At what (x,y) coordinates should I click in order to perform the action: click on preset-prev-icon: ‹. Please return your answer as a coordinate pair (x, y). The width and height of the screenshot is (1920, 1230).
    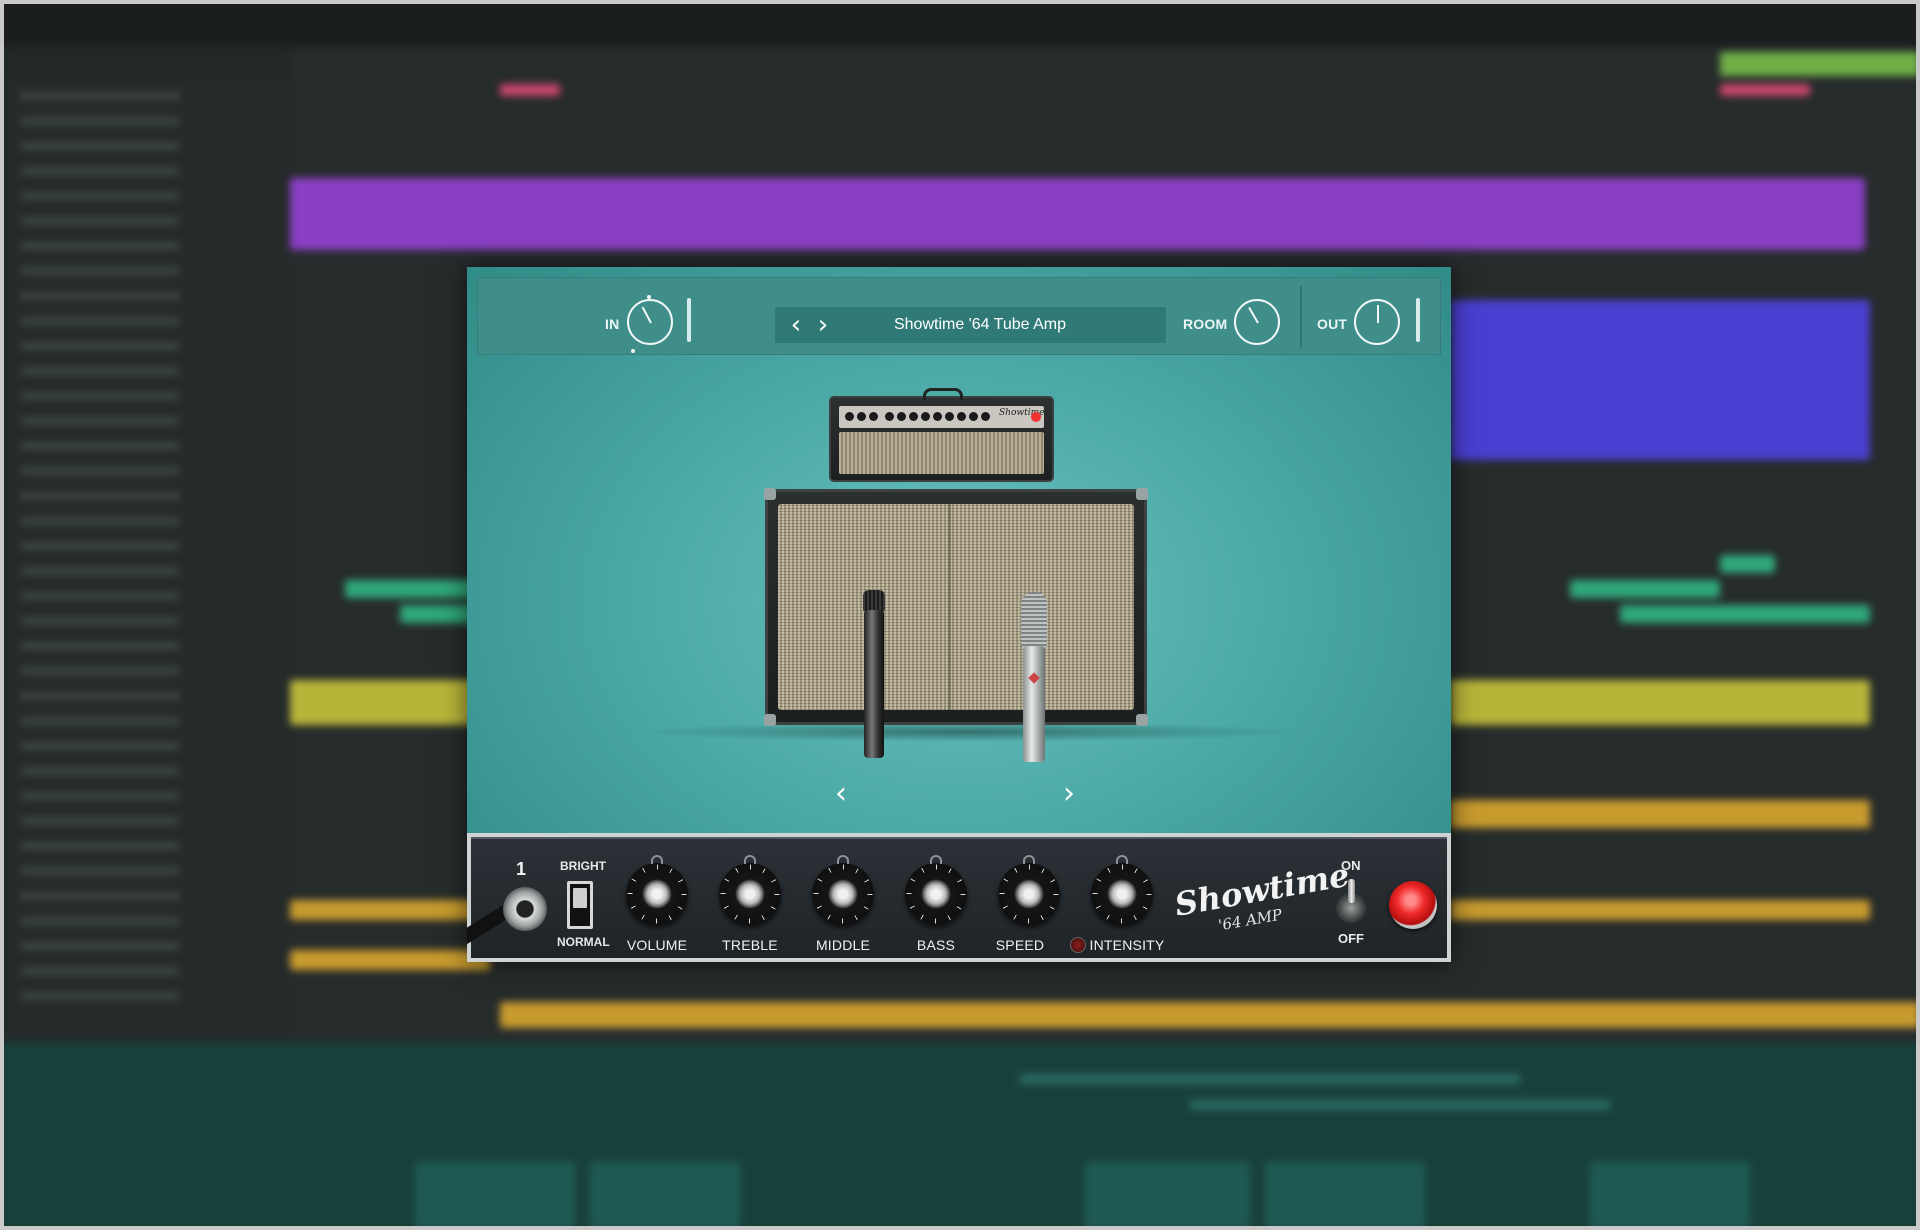
    Looking at the image, I should click on (796, 325).